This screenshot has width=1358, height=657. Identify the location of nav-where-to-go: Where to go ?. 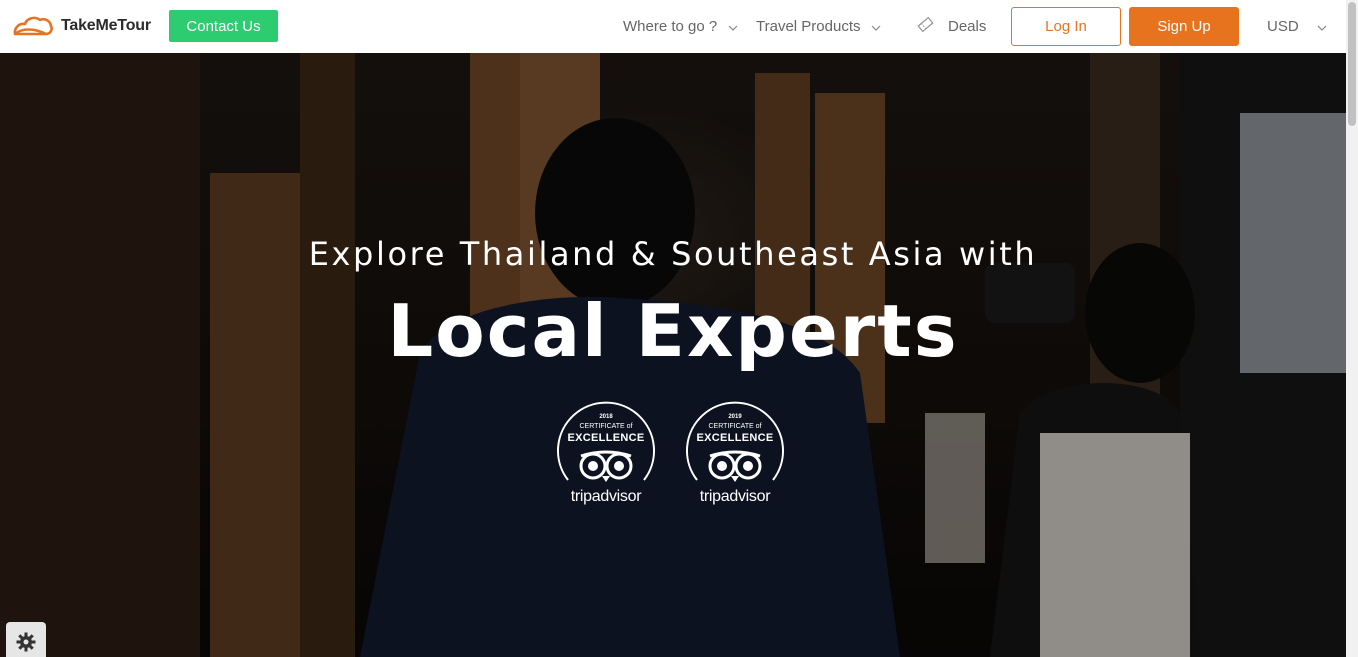
(680, 26).